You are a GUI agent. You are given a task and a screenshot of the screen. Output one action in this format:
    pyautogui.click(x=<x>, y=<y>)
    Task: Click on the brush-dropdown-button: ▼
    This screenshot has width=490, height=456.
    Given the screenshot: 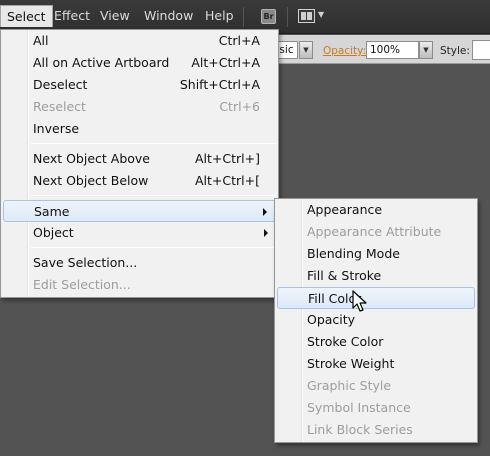 What is the action you would take?
    pyautogui.click(x=306, y=50)
    